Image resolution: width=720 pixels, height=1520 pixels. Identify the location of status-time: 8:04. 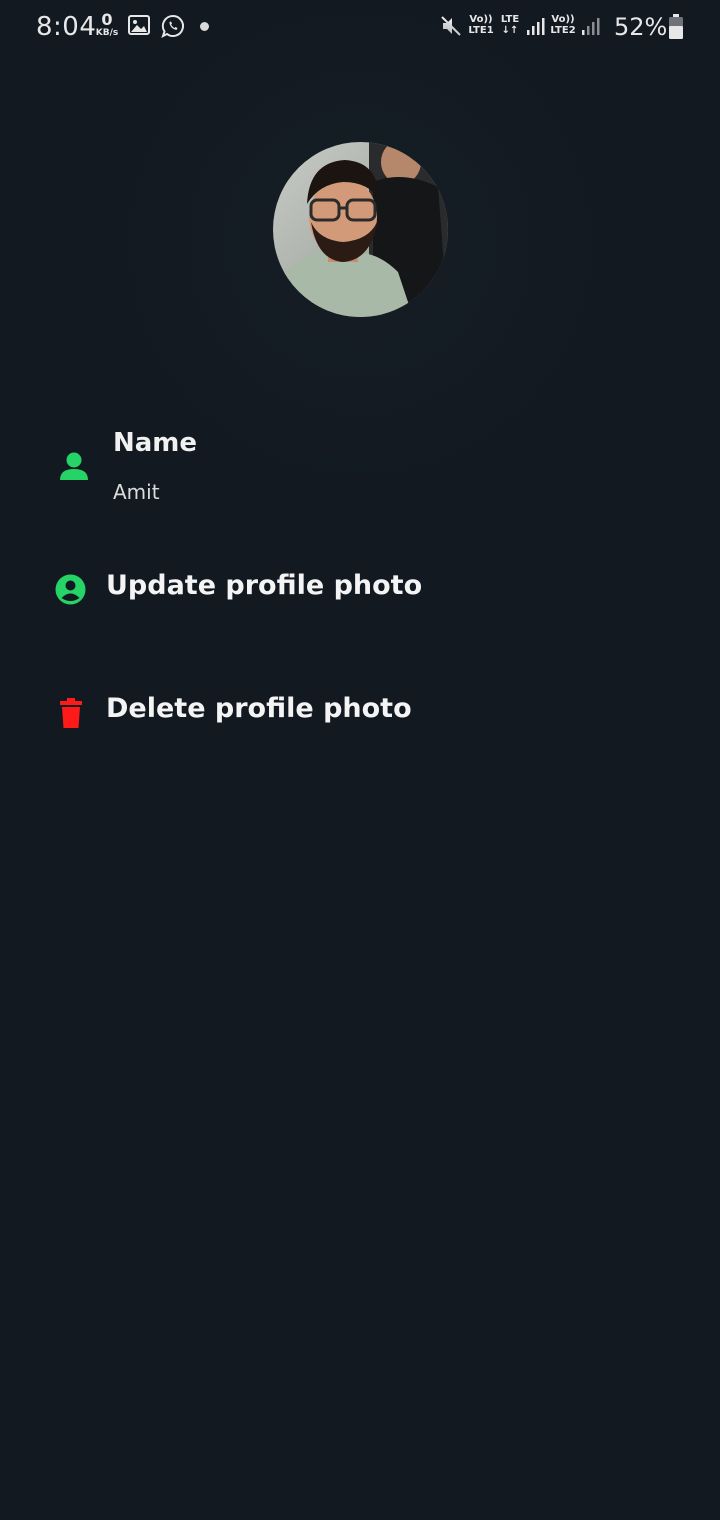
(66, 27).